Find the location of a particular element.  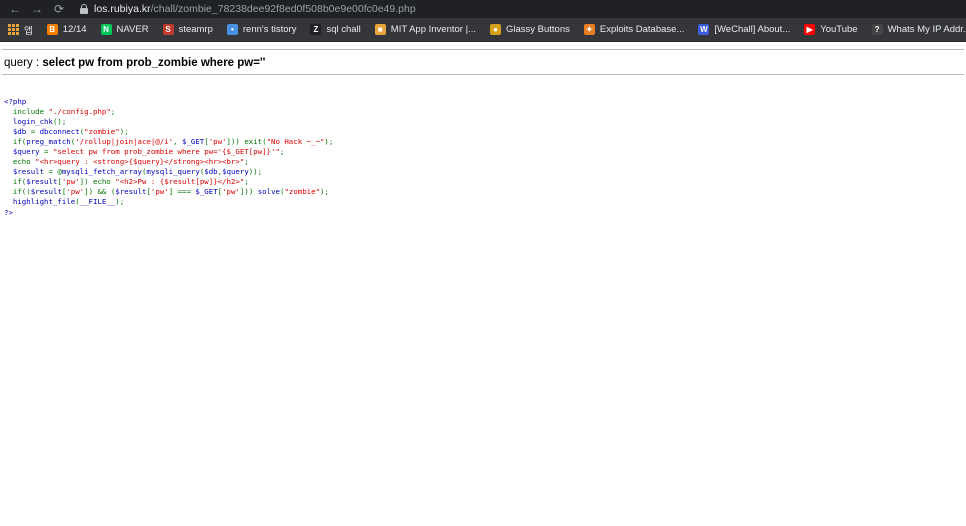

code-token: (); is located at coordinates (59, 122).